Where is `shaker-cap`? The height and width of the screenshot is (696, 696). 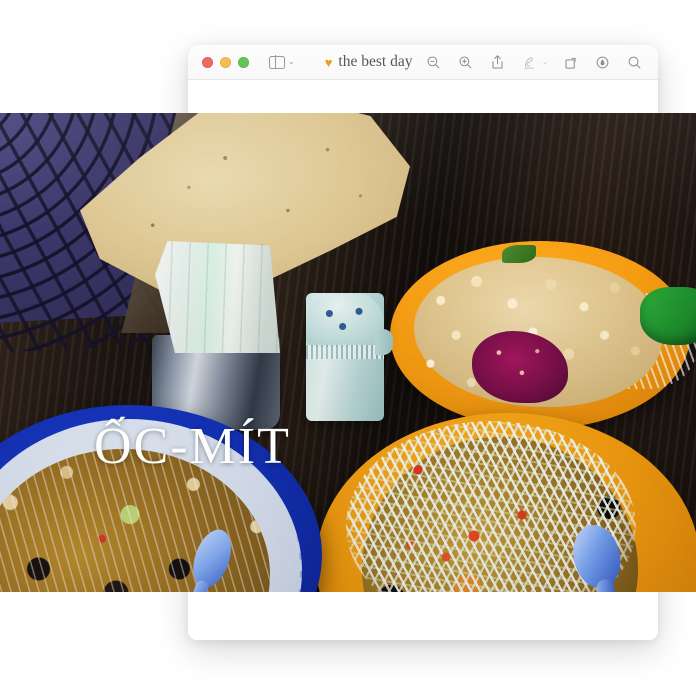
shaker-cap is located at coordinates (345, 320).